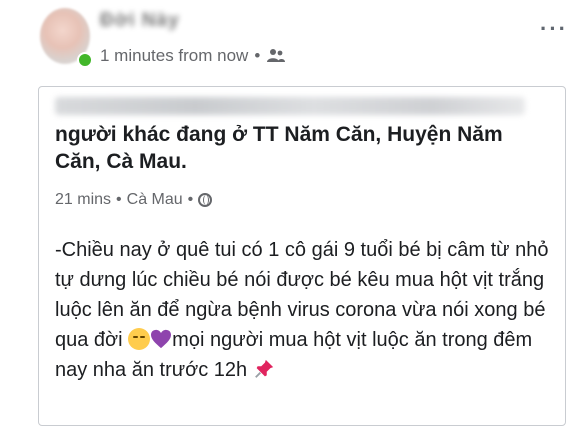 The width and height of the screenshot is (586, 433). What do you see at coordinates (83, 200) in the screenshot?
I see `shared-post-time: 21 mins` at bounding box center [83, 200].